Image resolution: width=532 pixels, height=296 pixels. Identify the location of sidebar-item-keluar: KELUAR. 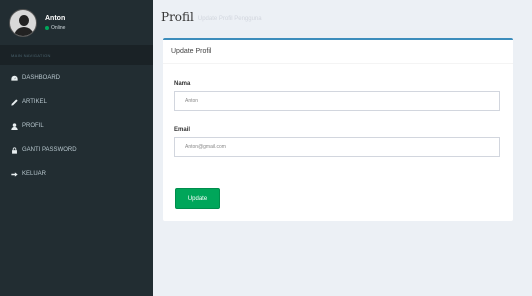
(76, 174).